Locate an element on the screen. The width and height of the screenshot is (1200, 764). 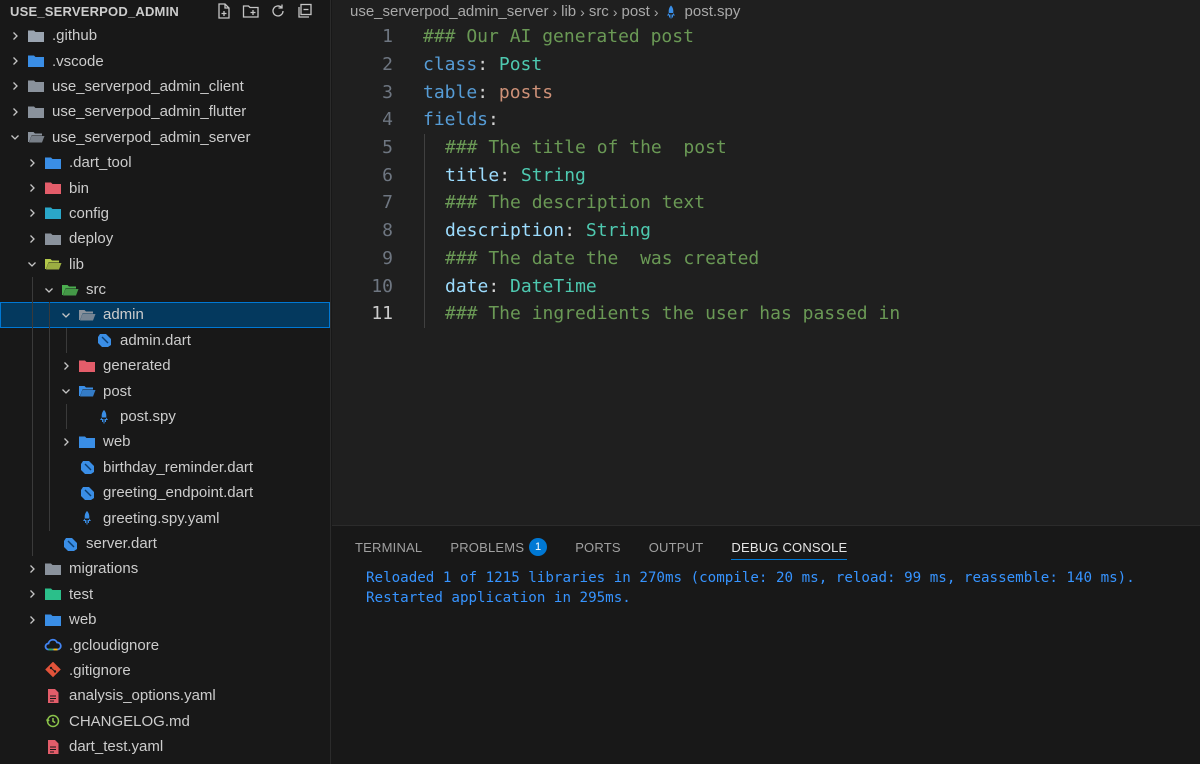
breadcrumb-item: src is located at coordinates (599, 11).